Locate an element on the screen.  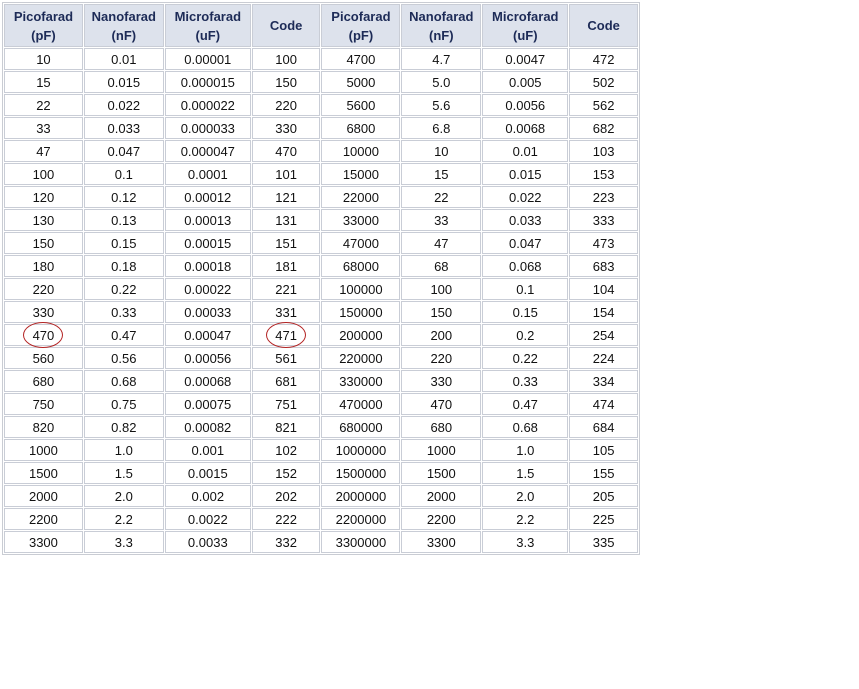
code-cell: 334 is located at coordinates (603, 381).